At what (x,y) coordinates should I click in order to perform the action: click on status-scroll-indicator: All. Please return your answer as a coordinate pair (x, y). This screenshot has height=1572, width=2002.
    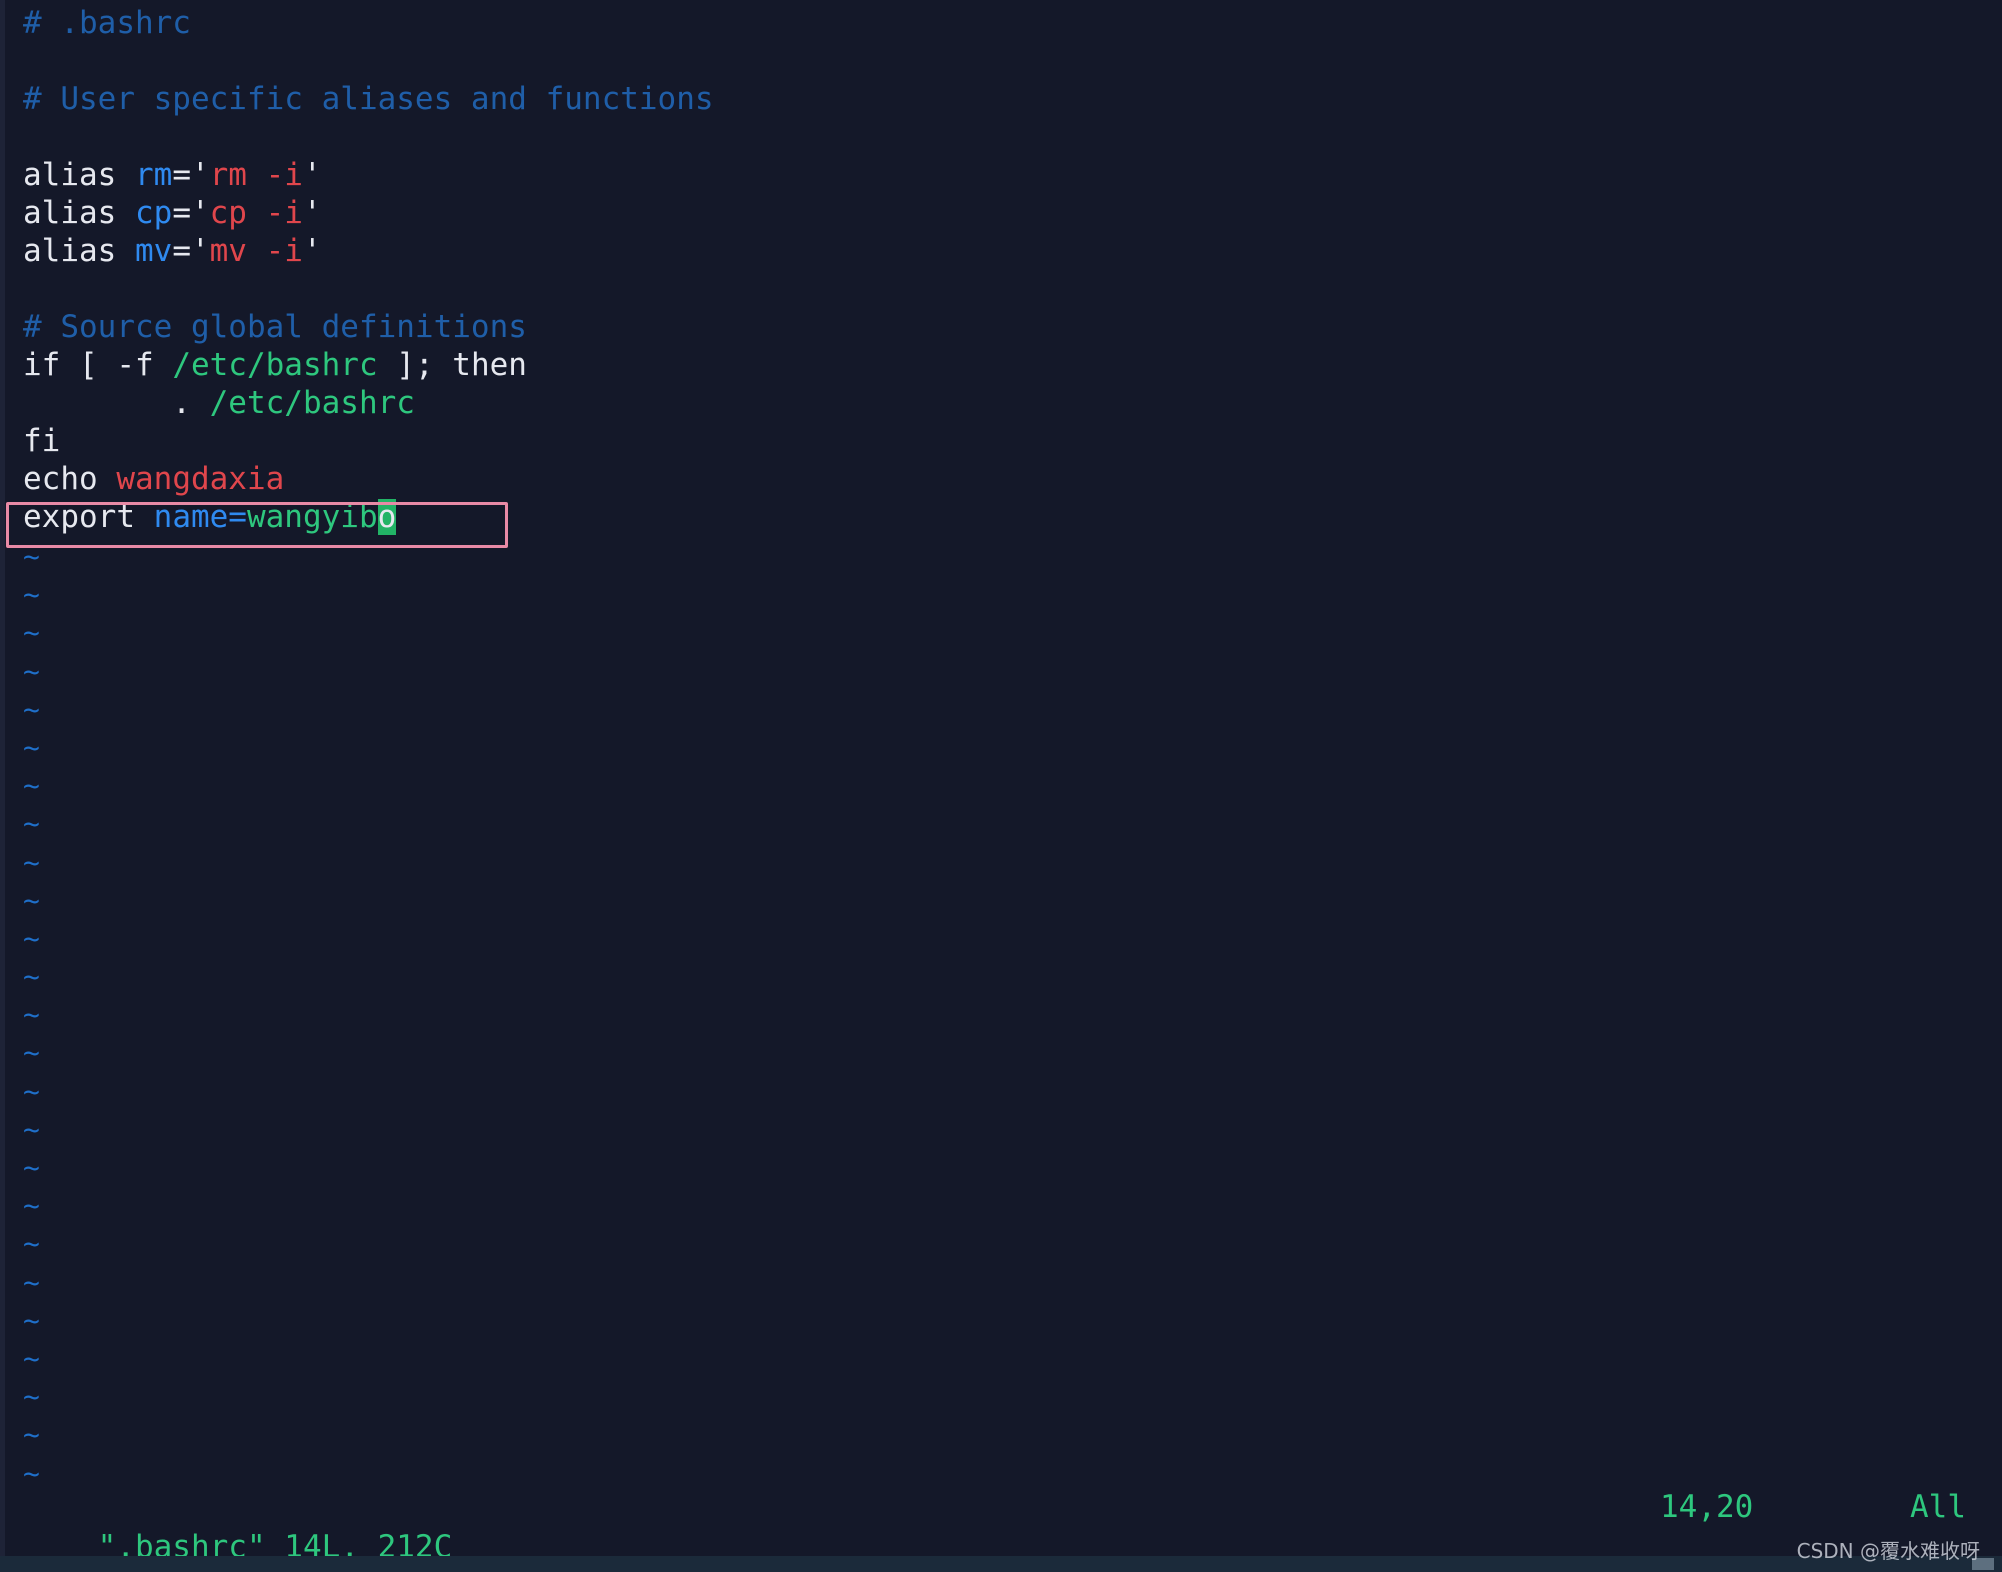
    Looking at the image, I should click on (1938, 1507).